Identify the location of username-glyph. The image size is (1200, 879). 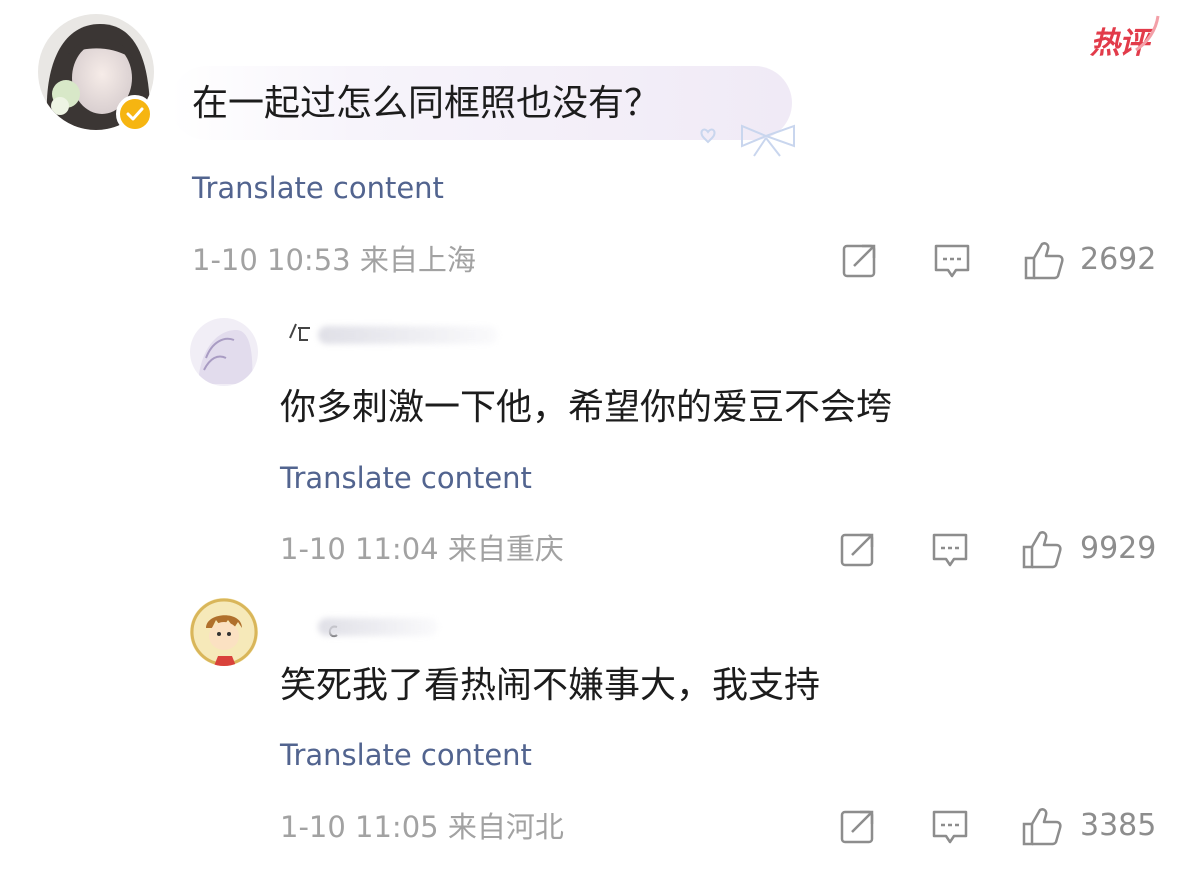
(299, 332).